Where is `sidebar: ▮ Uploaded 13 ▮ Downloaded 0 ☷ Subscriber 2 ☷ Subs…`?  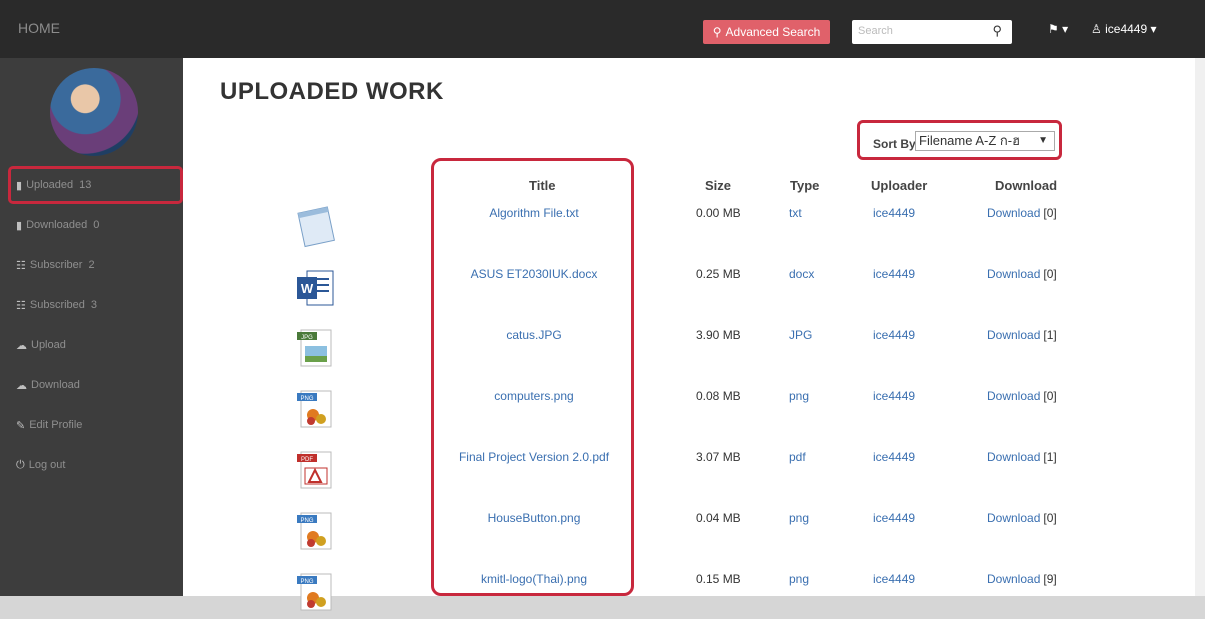
sidebar: ▮ Uploaded 13 ▮ Downloaded 0 ☷ Subscriber 2 ☷ Subs… is located at coordinates (91, 327).